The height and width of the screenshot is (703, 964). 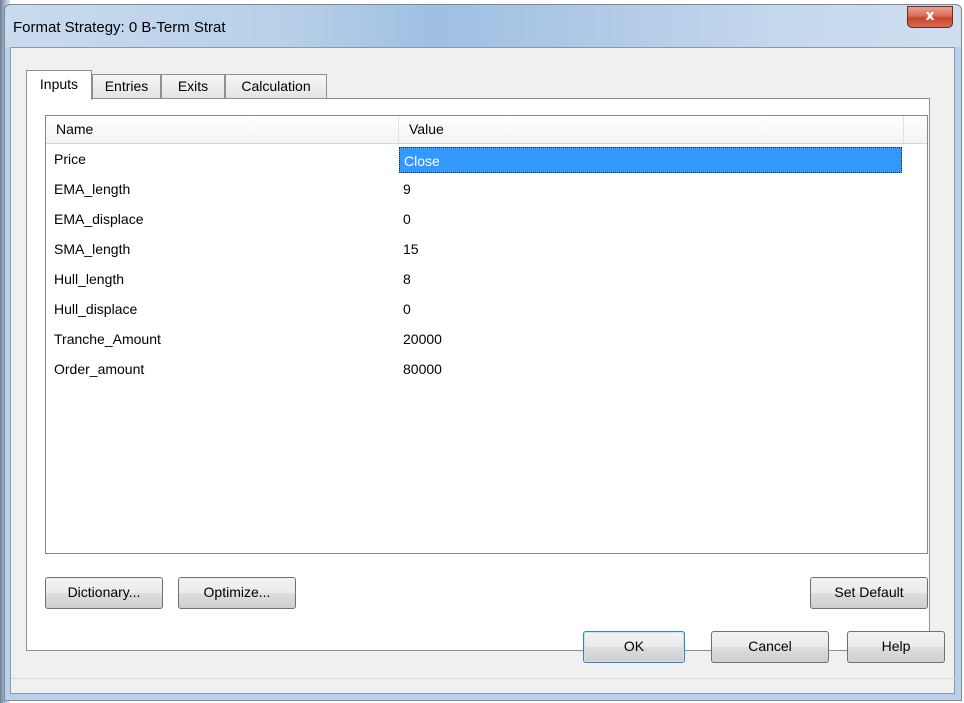 I want to click on tab-inputs: Inputs, so click(x=59, y=85).